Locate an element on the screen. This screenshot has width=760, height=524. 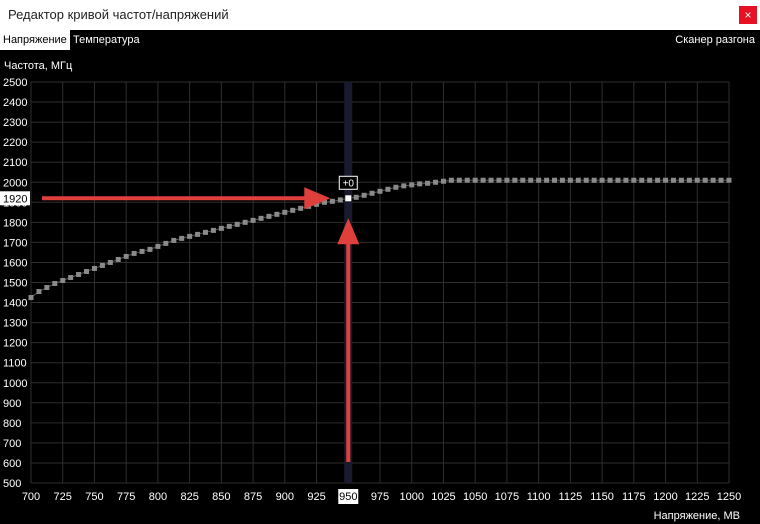
x-tick-label: 750 is located at coordinates (94, 497).